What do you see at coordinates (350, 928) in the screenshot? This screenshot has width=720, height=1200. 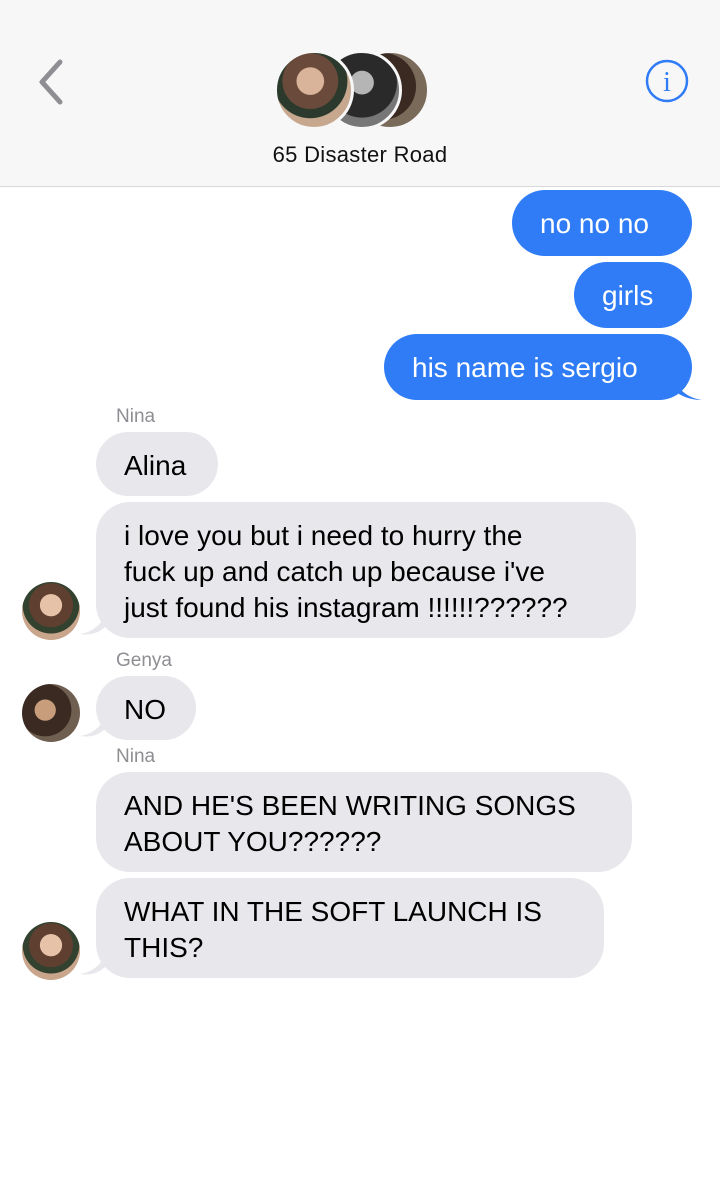 I see `incoming-message: WHAT IN THE SOFT LAUNCH IS THIS?` at bounding box center [350, 928].